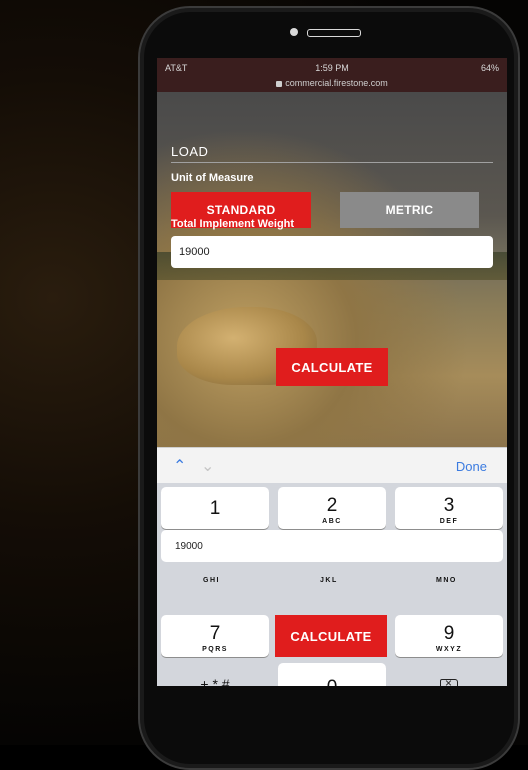 The width and height of the screenshot is (528, 770). I want to click on key-number: 3, so click(449, 505).